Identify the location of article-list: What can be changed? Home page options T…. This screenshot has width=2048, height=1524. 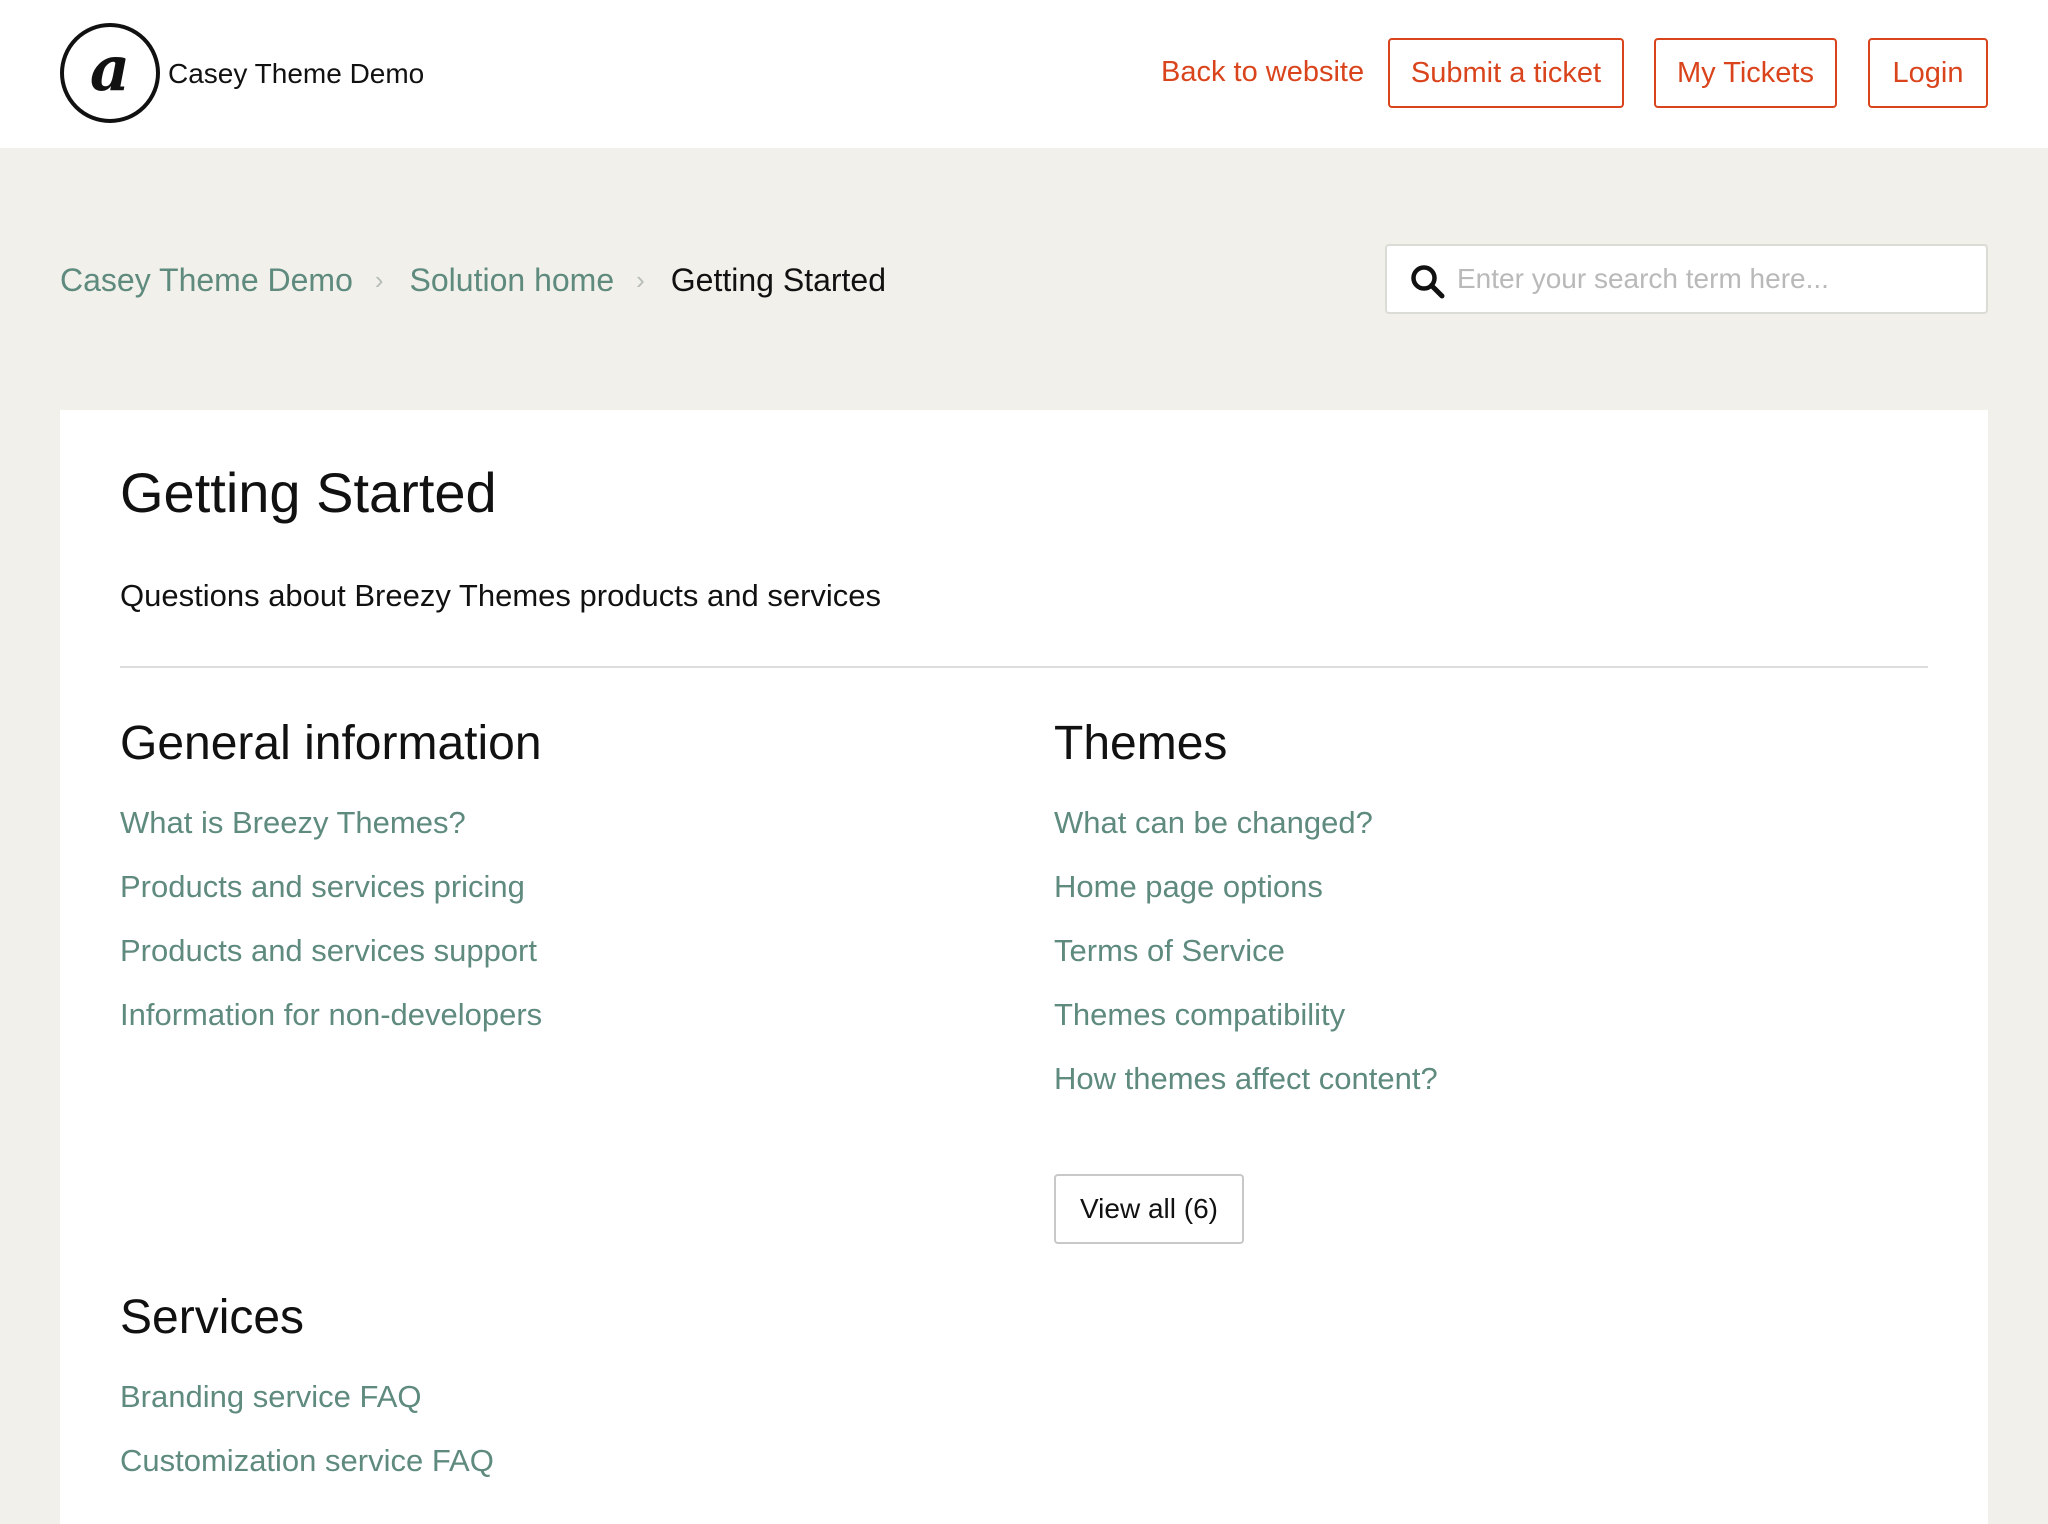
(1494, 965).